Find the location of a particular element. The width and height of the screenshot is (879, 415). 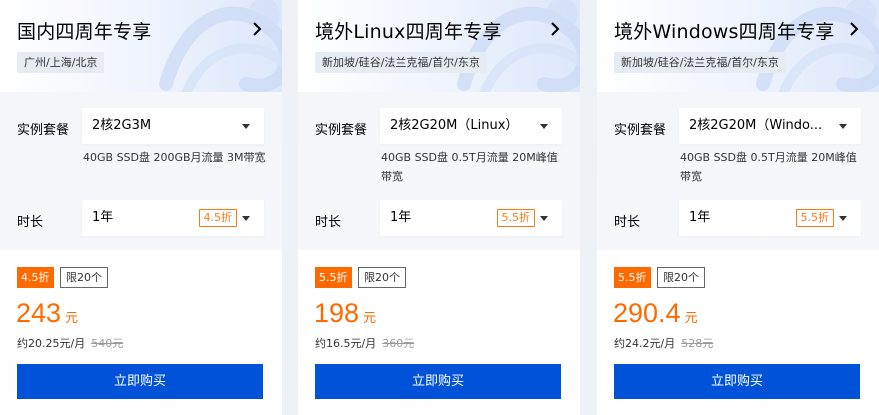

price: 198 元 is located at coordinates (345, 313).